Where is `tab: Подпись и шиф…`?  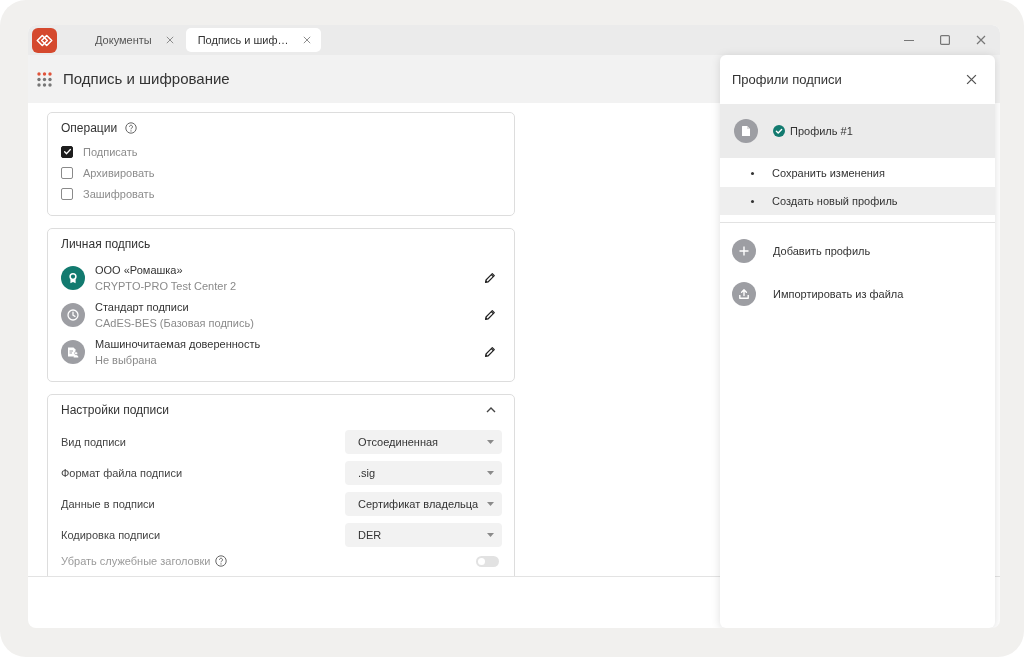 tab: Подпись и шиф… is located at coordinates (253, 40).